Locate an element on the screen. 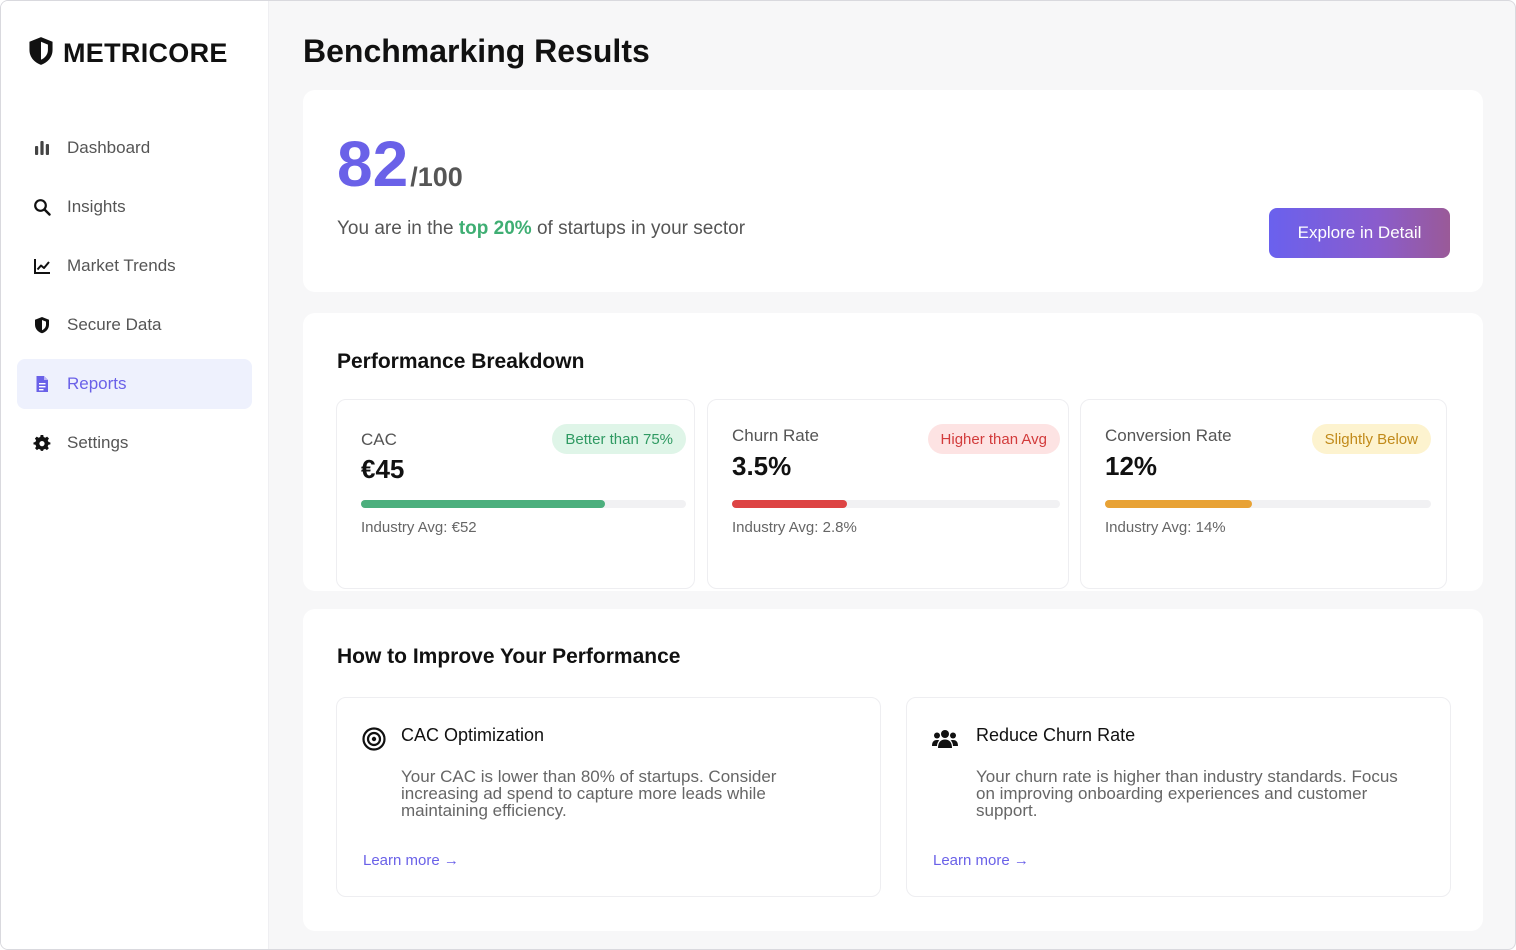 Image resolution: width=1516 pixels, height=950 pixels. metric-value: 3.5% is located at coordinates (762, 466).